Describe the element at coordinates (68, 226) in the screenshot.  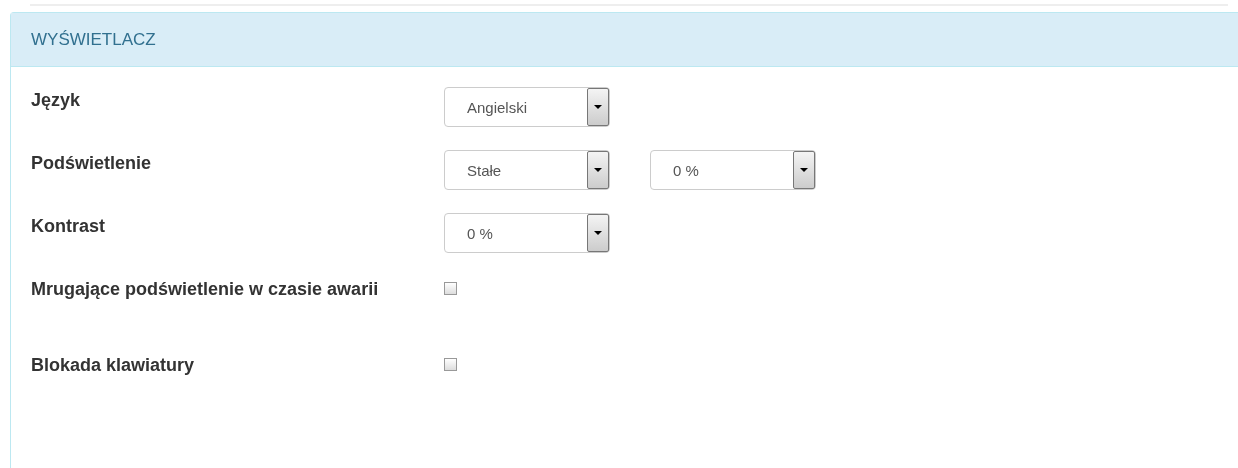
I see `setting-label: Kontrast` at that location.